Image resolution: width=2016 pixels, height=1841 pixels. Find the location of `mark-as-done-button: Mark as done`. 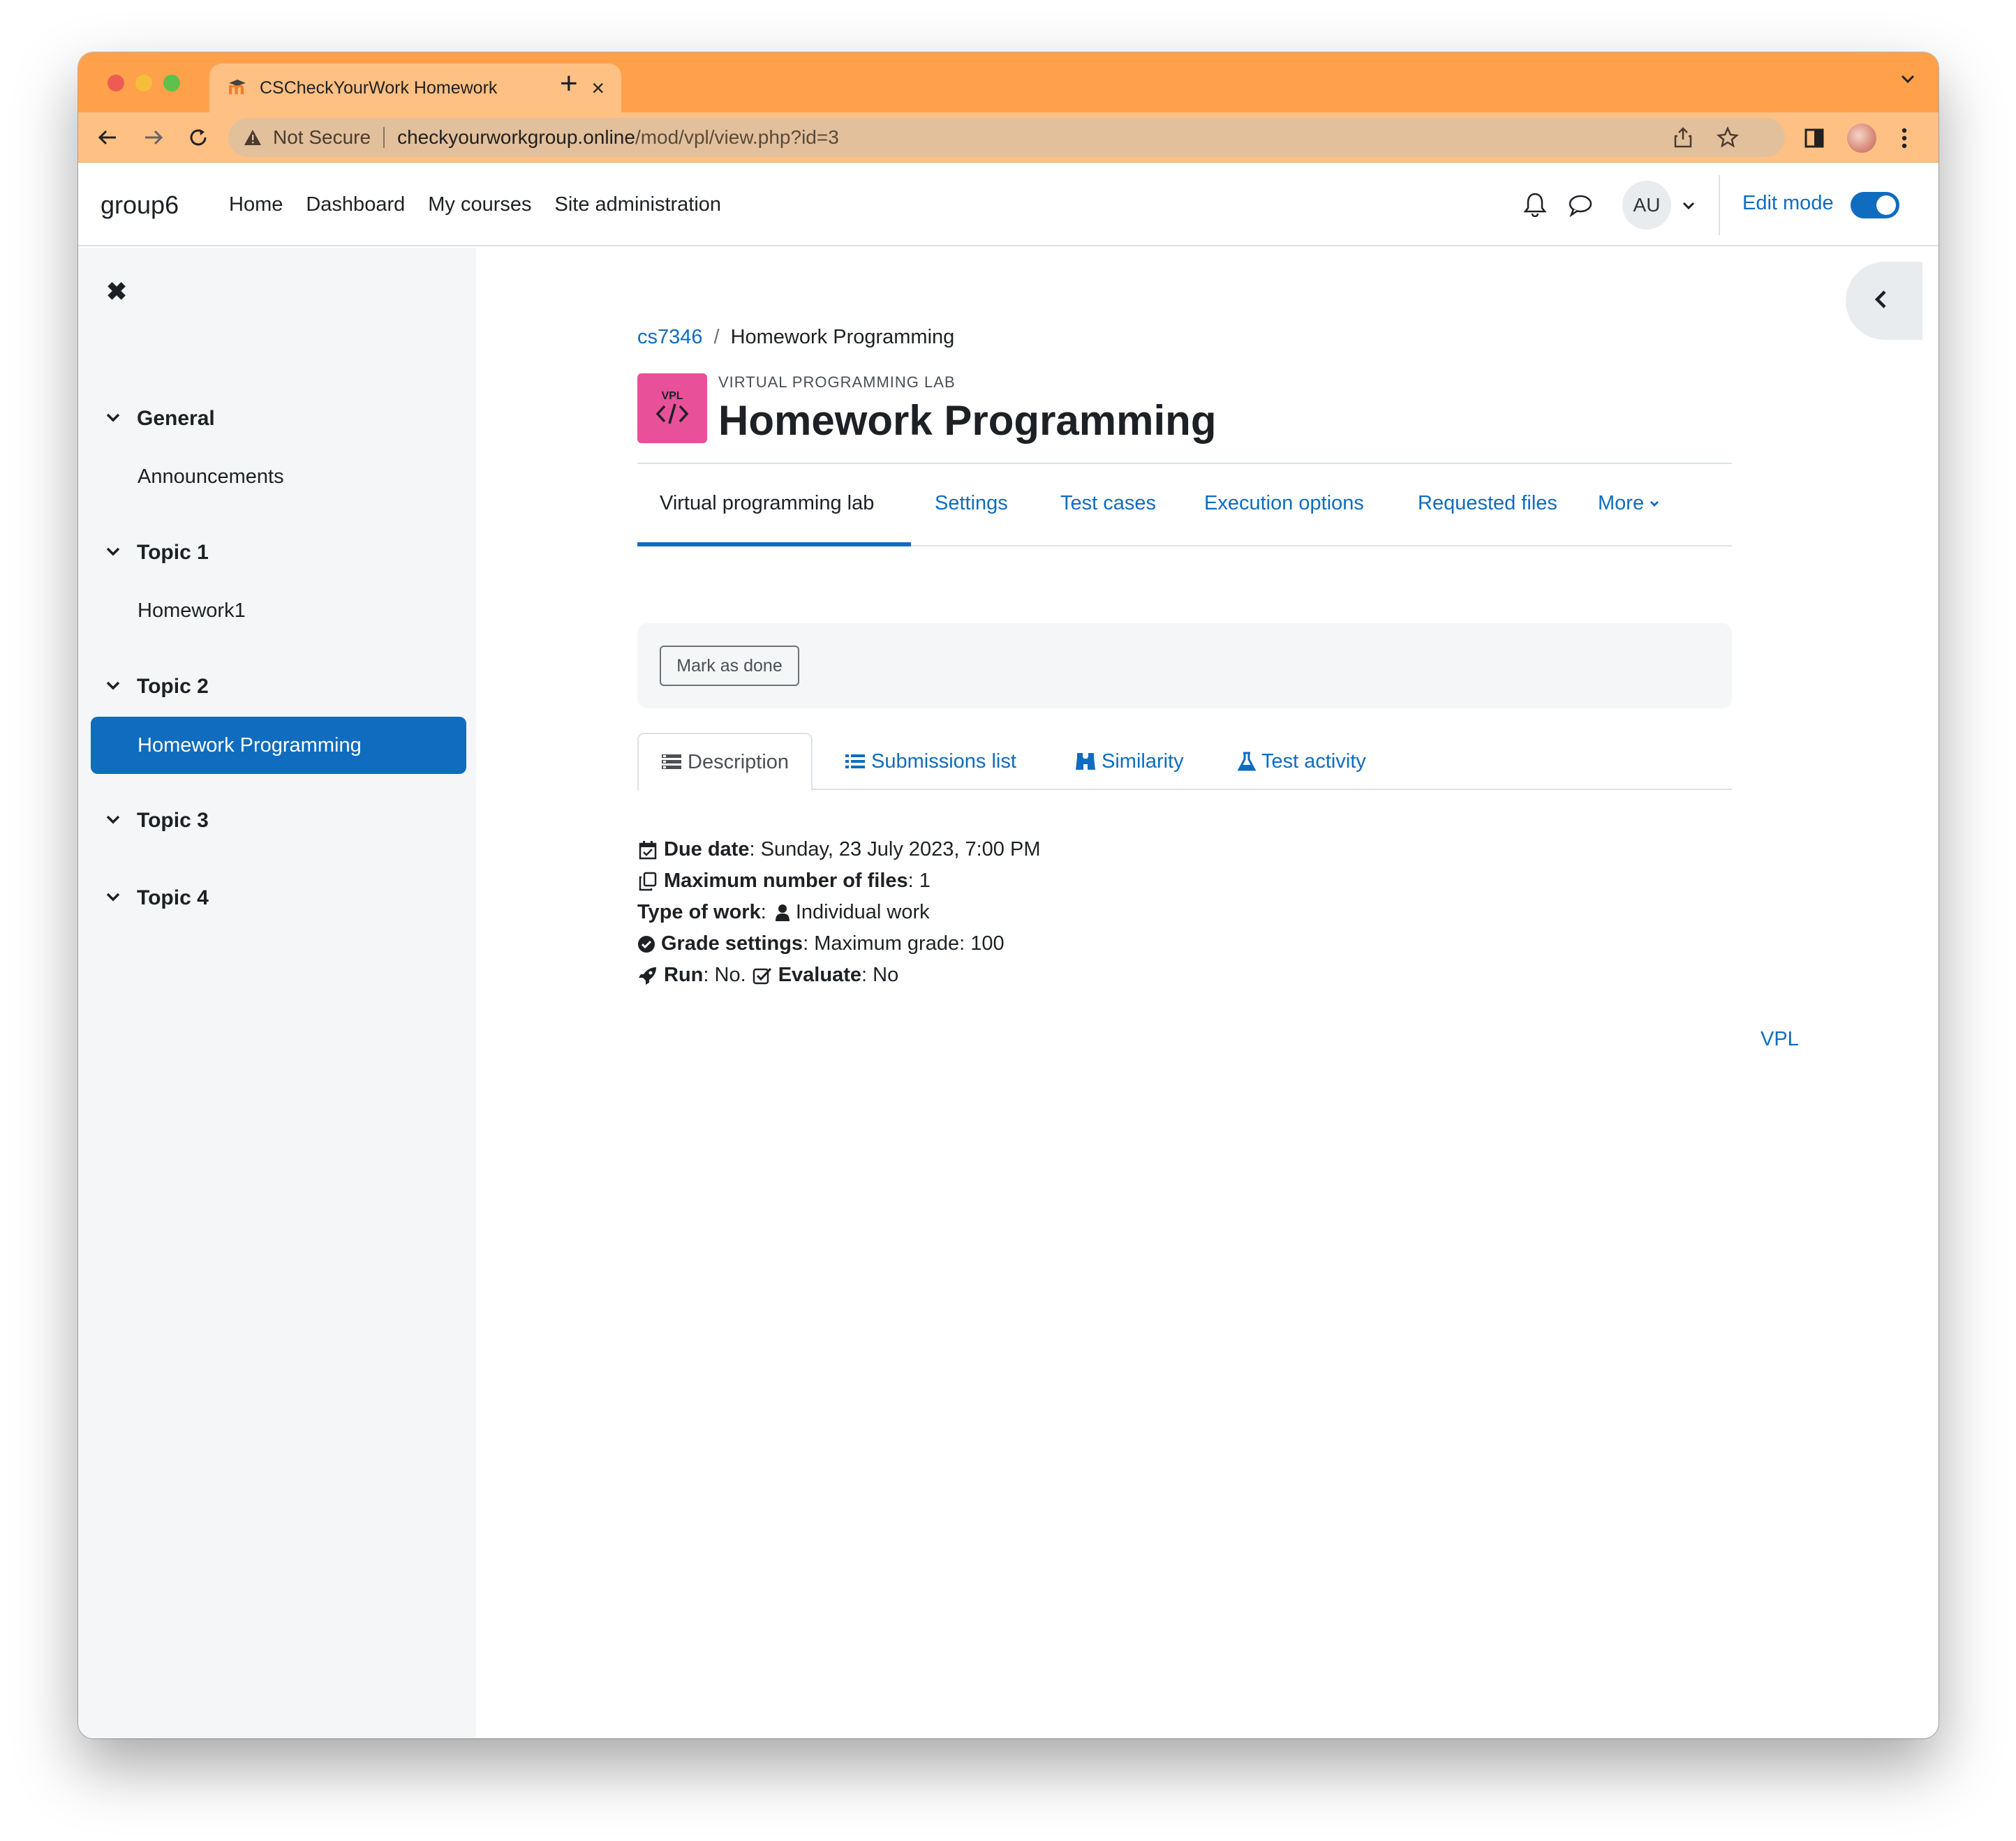

mark-as-done-button: Mark as done is located at coordinates (729, 666).